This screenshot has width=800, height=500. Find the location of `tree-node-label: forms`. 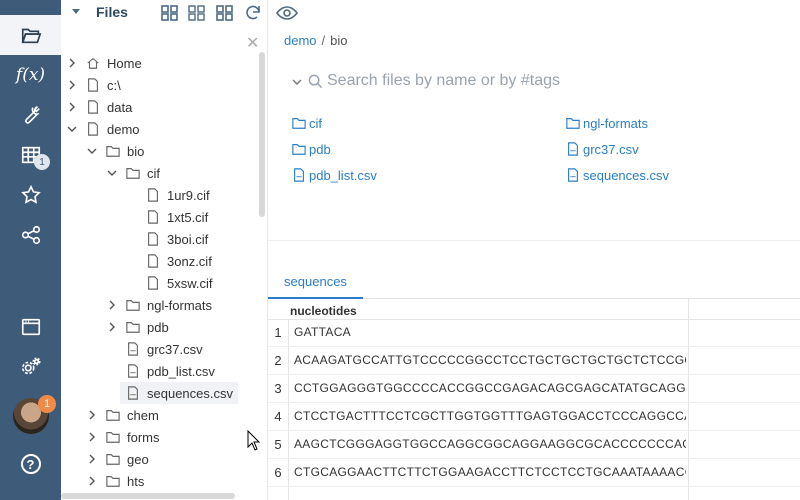

tree-node-label: forms is located at coordinates (143, 437).